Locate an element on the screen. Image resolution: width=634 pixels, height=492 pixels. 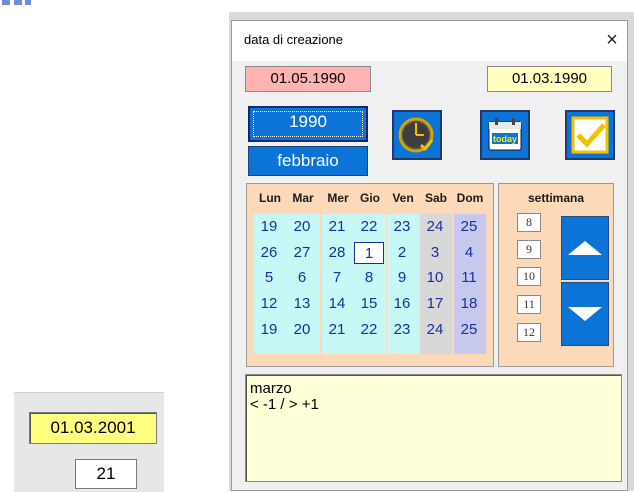
hint-box is located at coordinates (433, 428).